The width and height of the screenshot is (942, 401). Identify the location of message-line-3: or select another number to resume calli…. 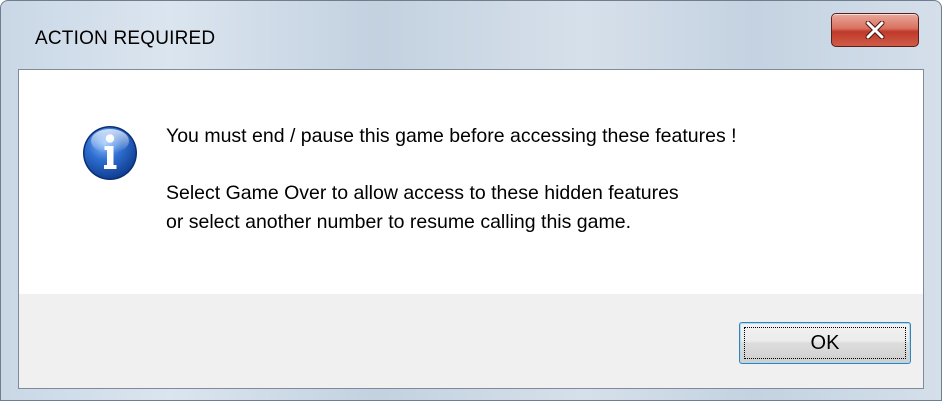
(398, 222).